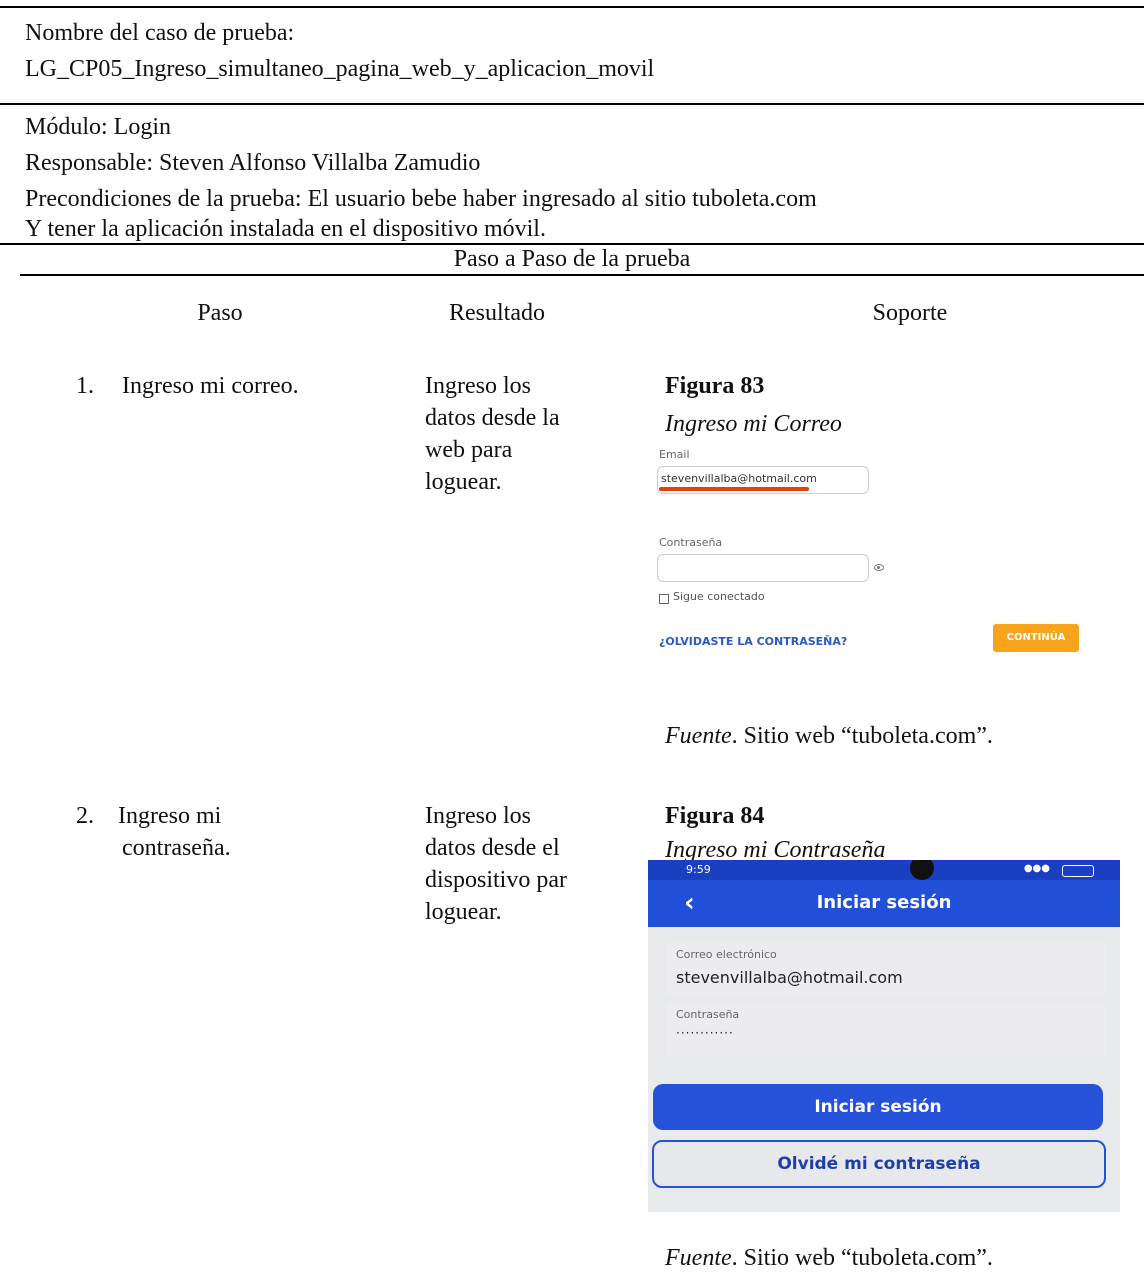 This screenshot has width=1144, height=1288. Describe the element at coordinates (492, 848) in the screenshot. I see `step-2-result-line: datos desde el` at that location.